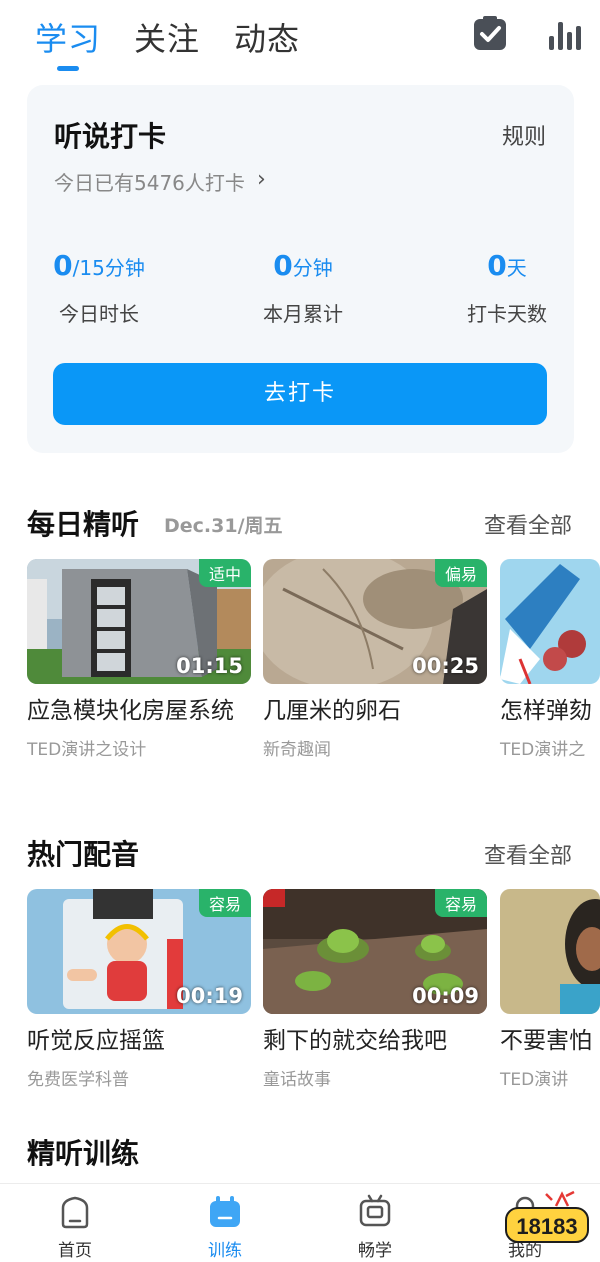  What do you see at coordinates (225, 1211) in the screenshot?
I see `training-icon` at bounding box center [225, 1211].